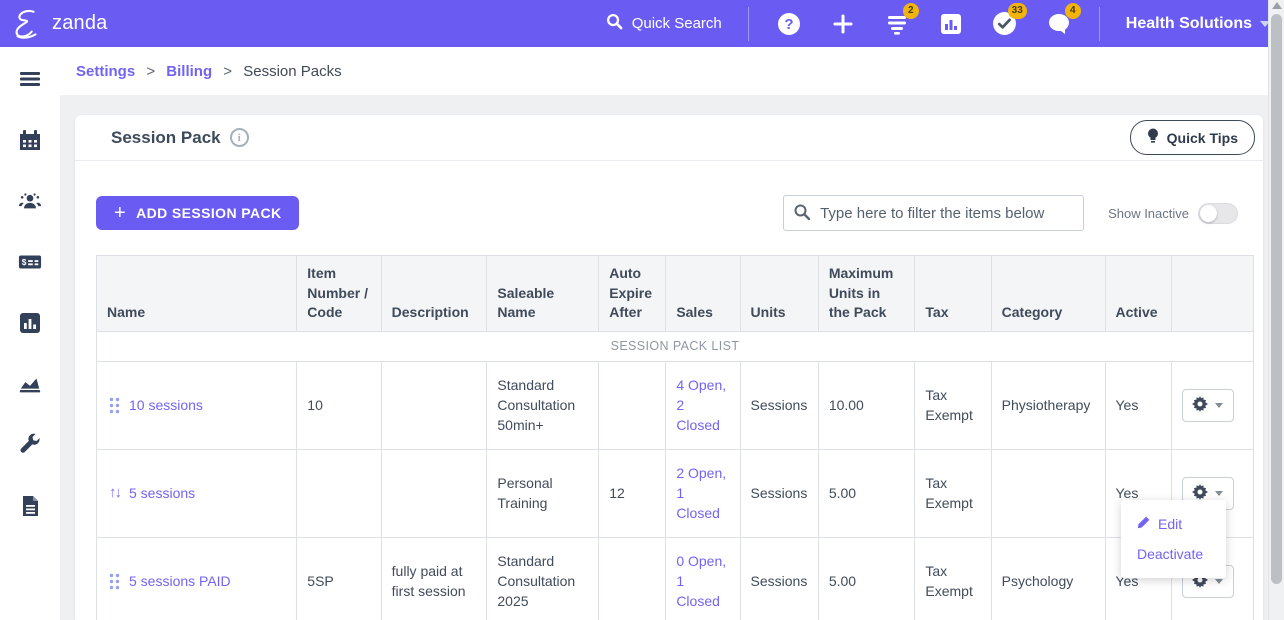 This screenshot has height=620, width=1284. What do you see at coordinates (1200, 405) in the screenshot?
I see `gear-icon` at bounding box center [1200, 405].